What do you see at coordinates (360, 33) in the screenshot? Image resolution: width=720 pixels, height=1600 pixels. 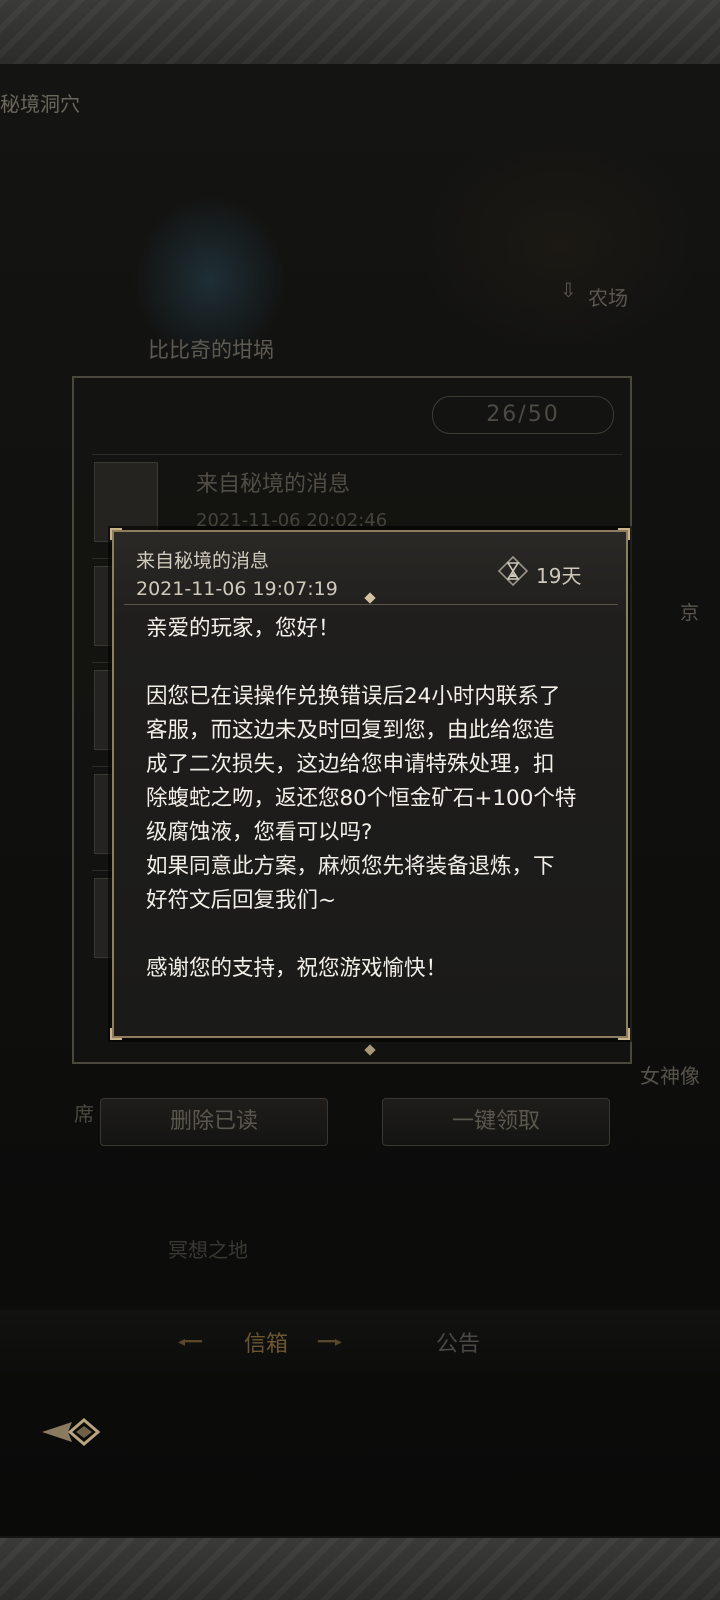 I see `top-frame-border` at bounding box center [360, 33].